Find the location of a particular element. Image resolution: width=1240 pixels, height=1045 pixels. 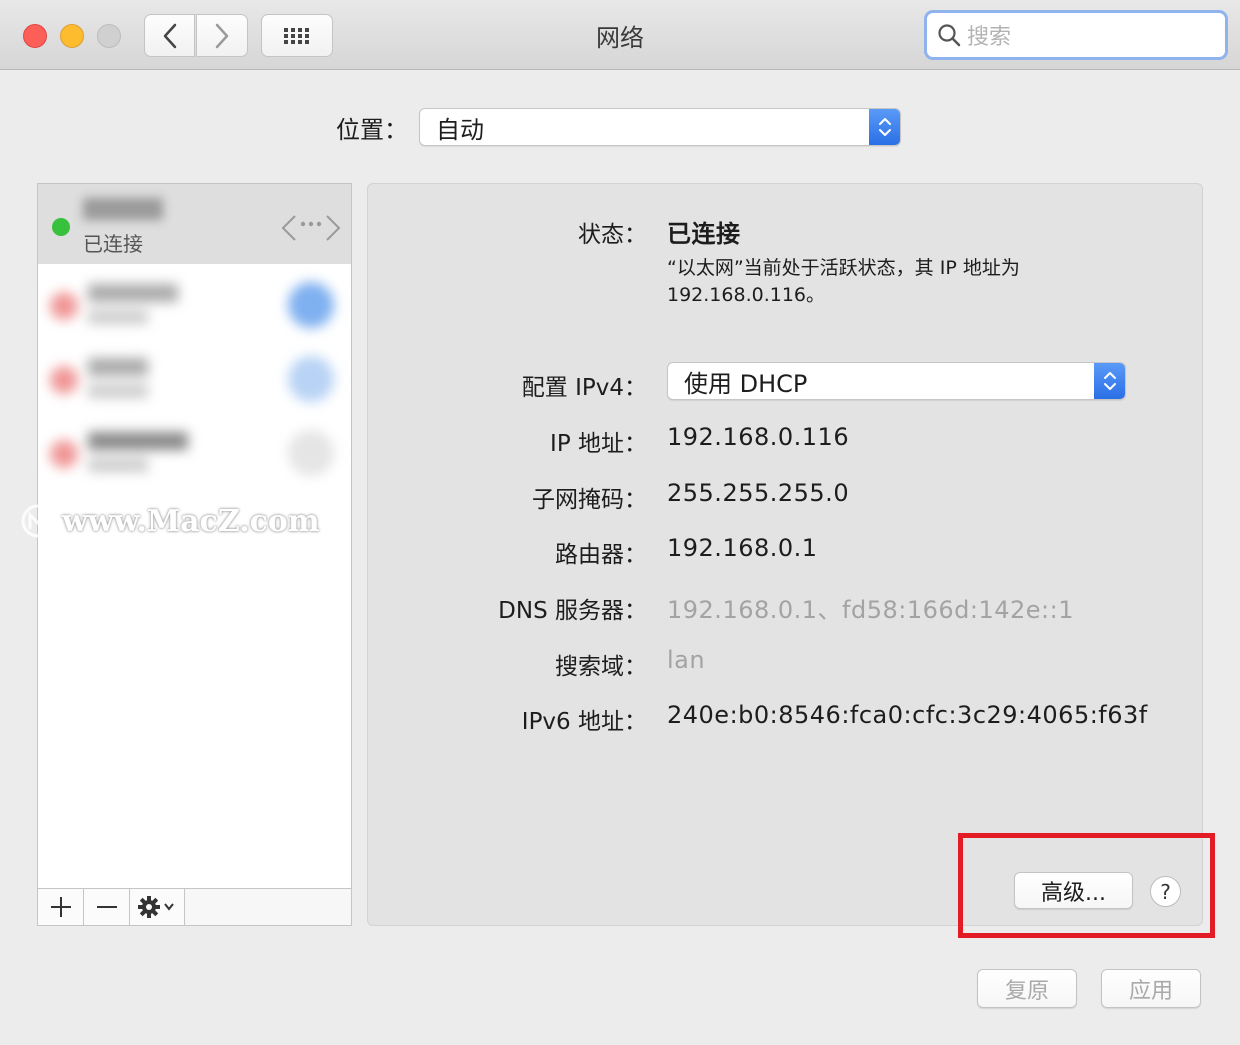

ethernet-icon is located at coordinates (311, 228).